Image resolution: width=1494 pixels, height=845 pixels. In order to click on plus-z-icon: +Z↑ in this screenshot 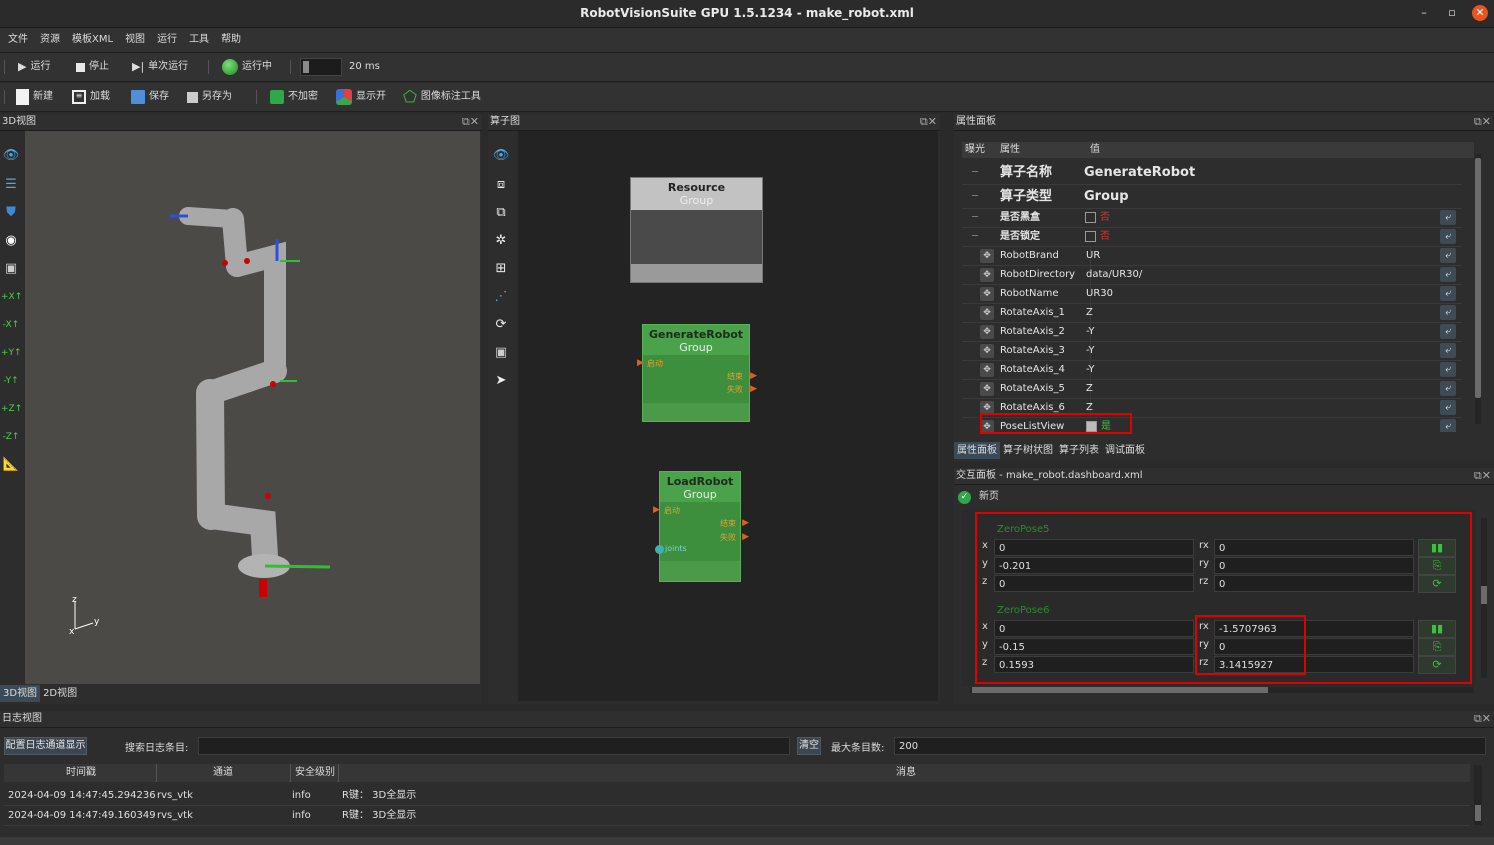, I will do `click(11, 409)`.